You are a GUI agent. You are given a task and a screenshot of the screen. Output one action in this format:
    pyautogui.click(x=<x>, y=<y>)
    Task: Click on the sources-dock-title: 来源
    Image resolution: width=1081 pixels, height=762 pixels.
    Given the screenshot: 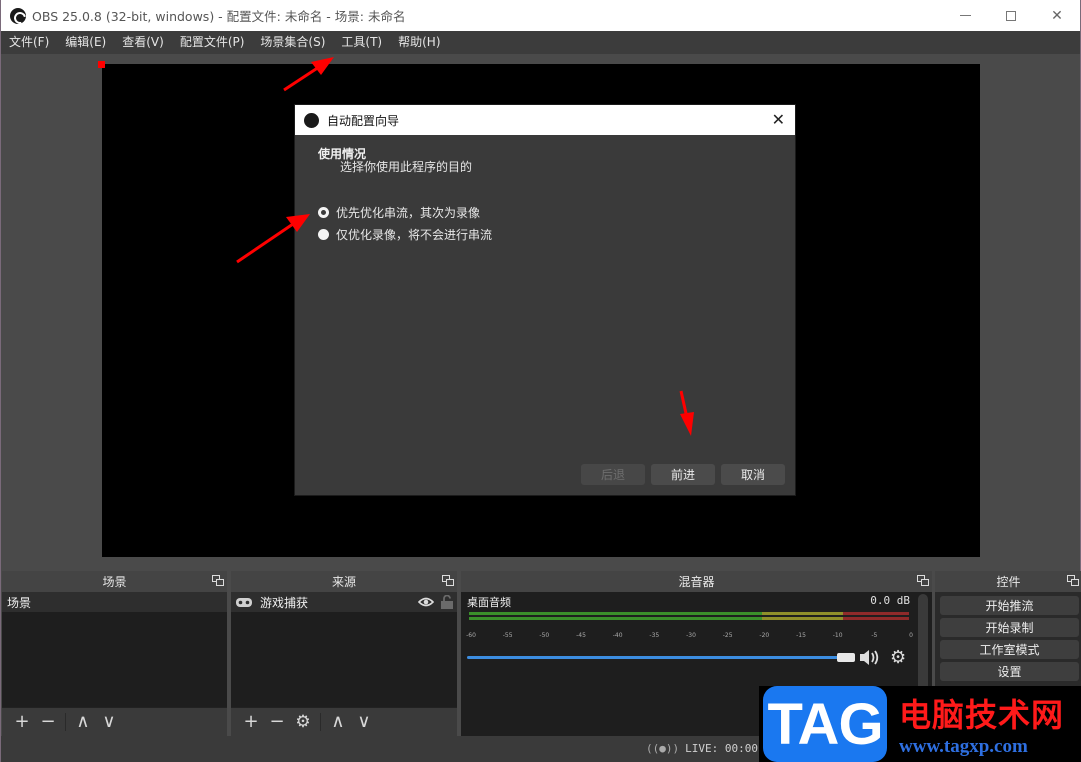 What is the action you would take?
    pyautogui.click(x=343, y=582)
    